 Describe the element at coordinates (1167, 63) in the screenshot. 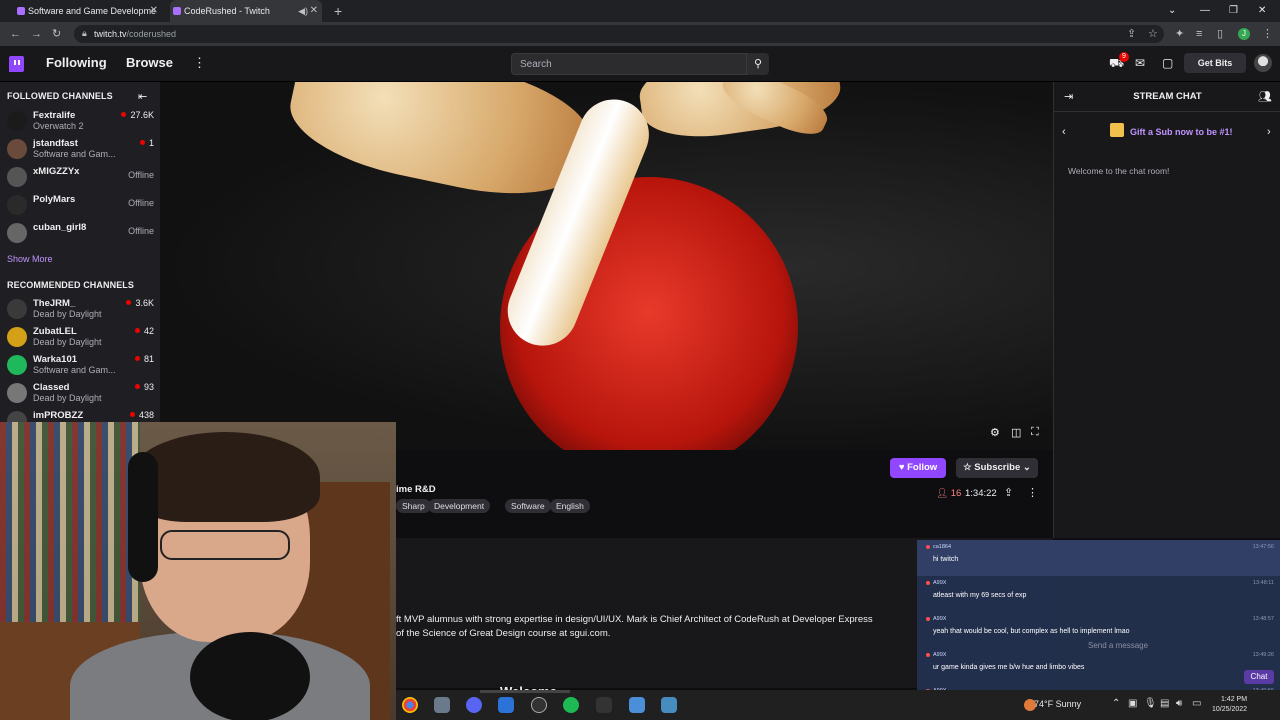

I see `whispers-icon: ▢` at that location.